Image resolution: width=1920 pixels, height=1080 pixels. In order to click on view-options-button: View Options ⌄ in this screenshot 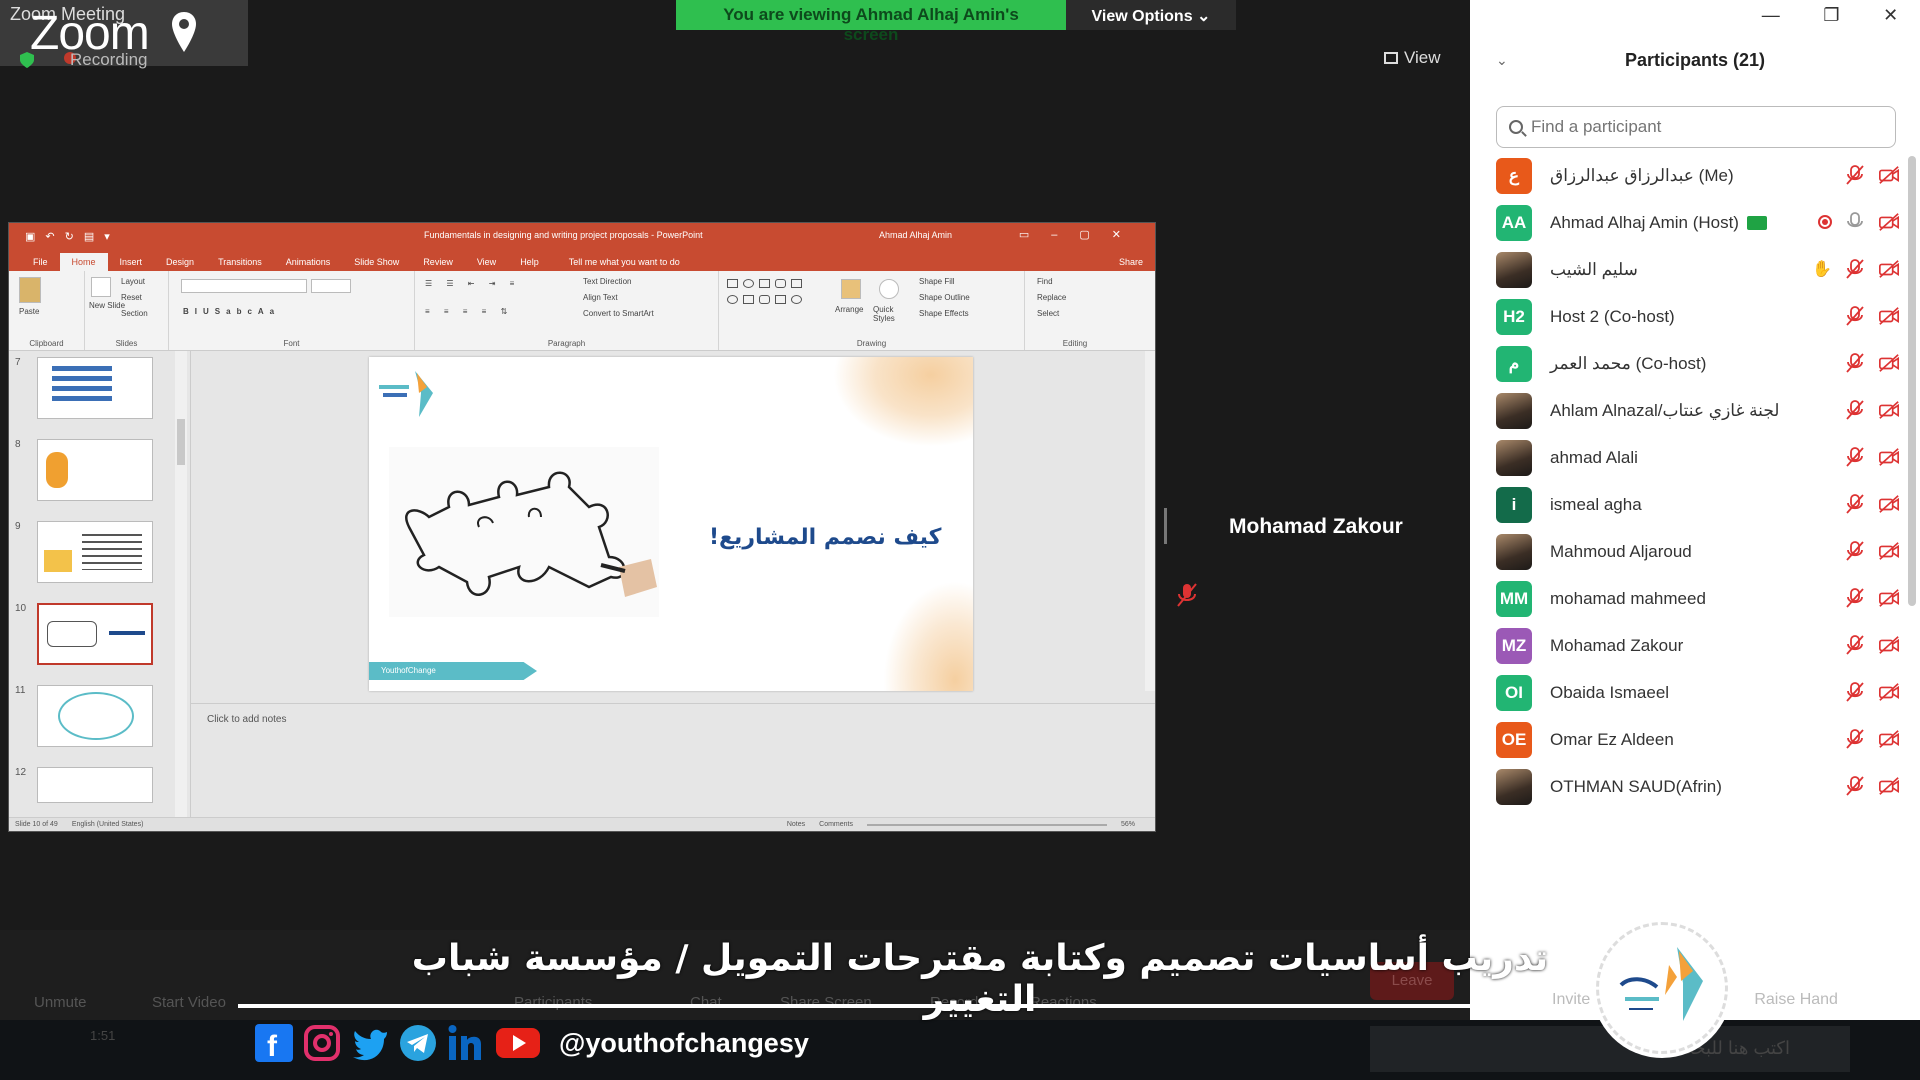, I will do `click(1151, 15)`.